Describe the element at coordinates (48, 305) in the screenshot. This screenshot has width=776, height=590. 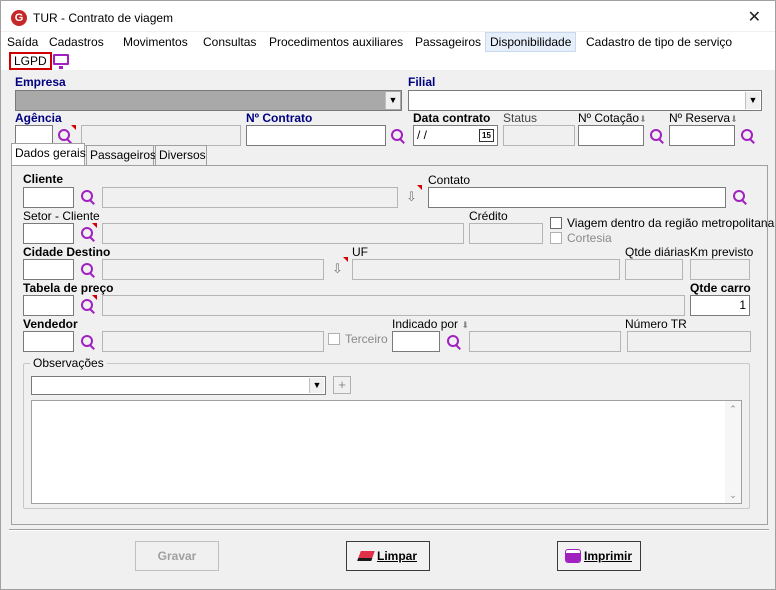
I see `tabela-code-input` at that location.